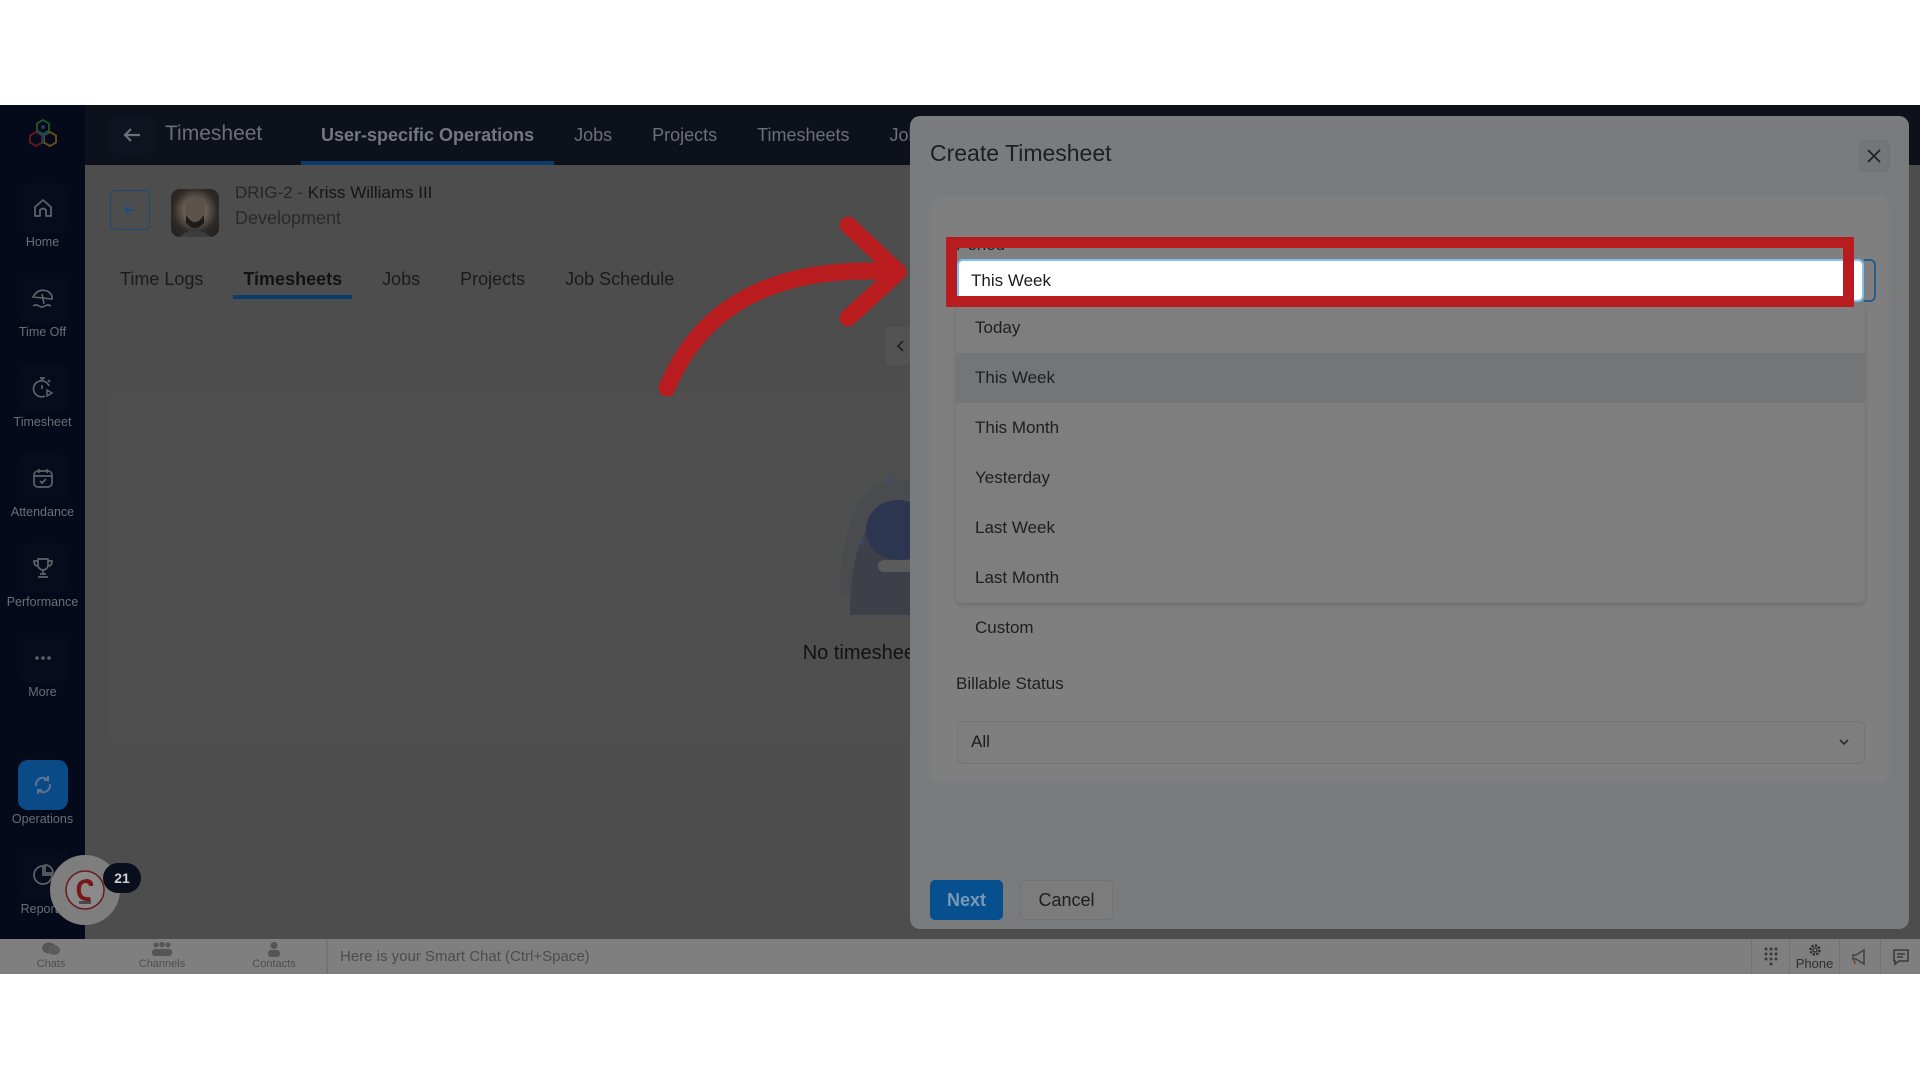  What do you see at coordinates (684, 135) in the screenshot?
I see `tab-projects: Projects` at bounding box center [684, 135].